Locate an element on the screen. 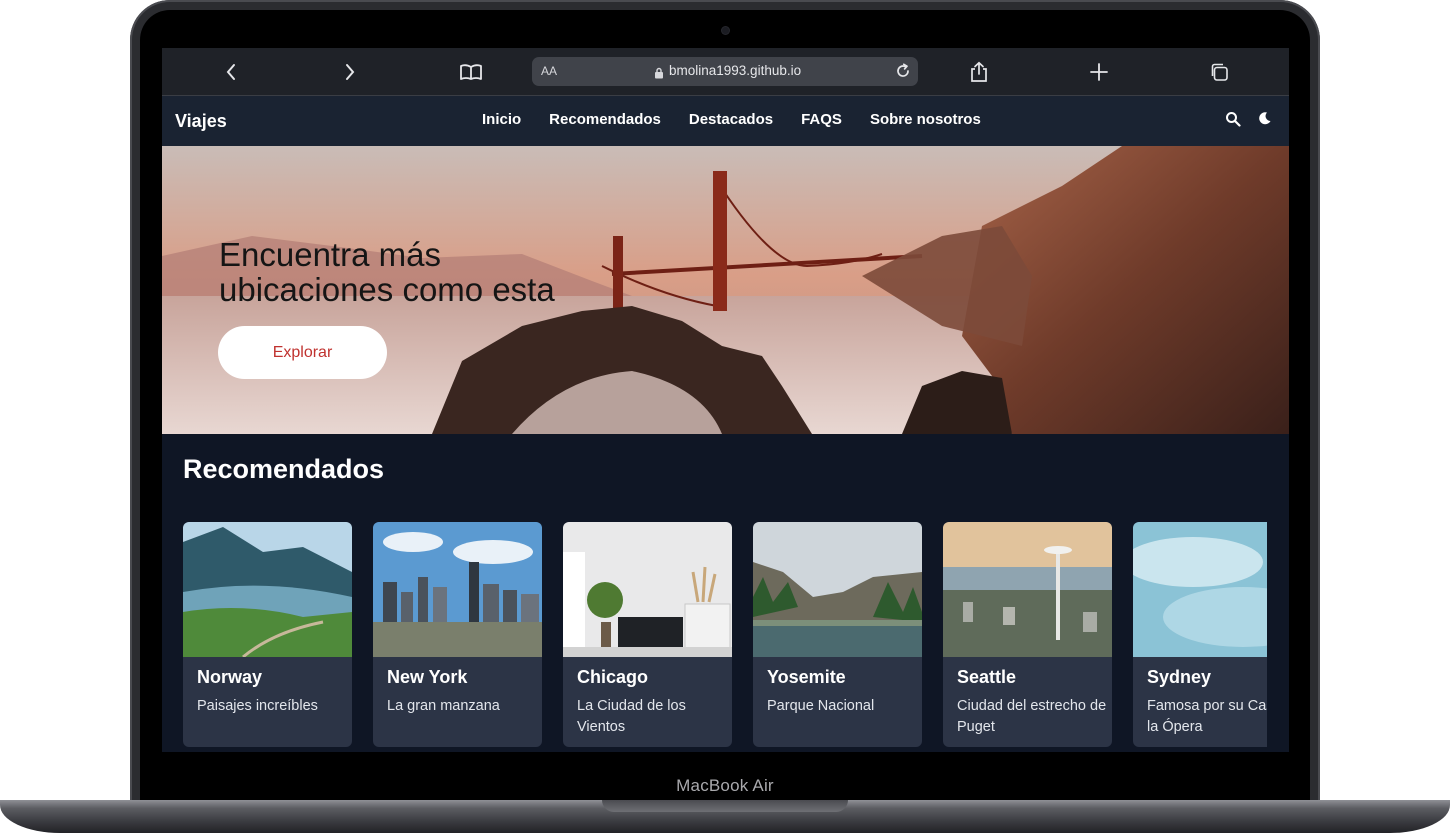 This screenshot has height=833, width=1450. card-title: Sydney is located at coordinates (1179, 677).